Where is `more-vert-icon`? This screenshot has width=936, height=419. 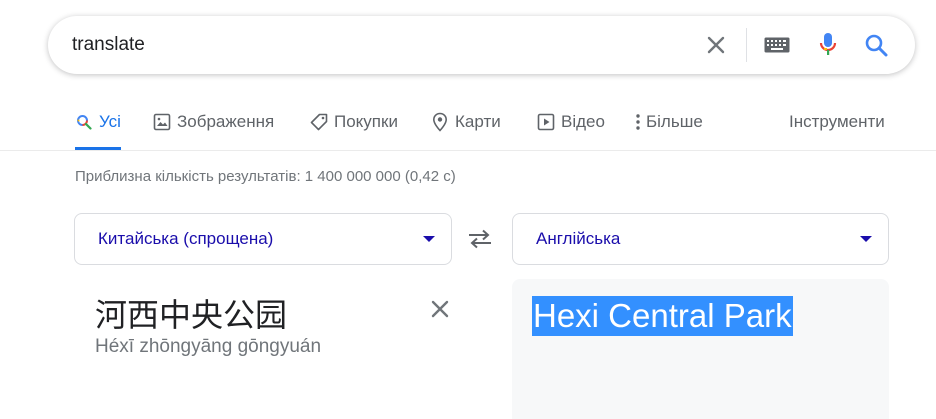
more-vert-icon is located at coordinates (638, 122).